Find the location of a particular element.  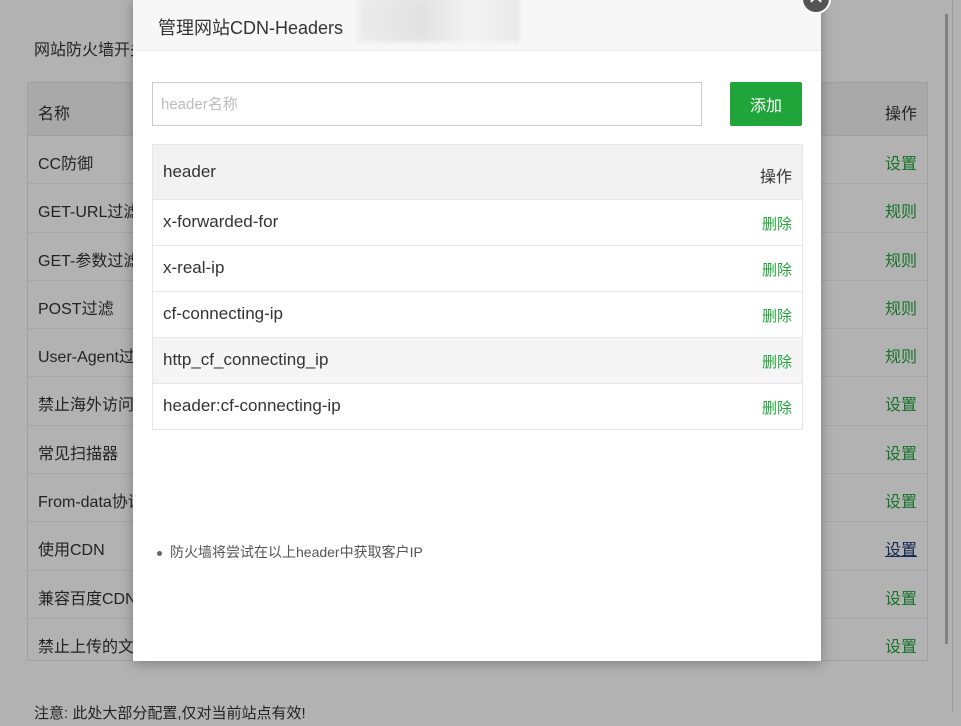

header-name-input is located at coordinates (427, 104).